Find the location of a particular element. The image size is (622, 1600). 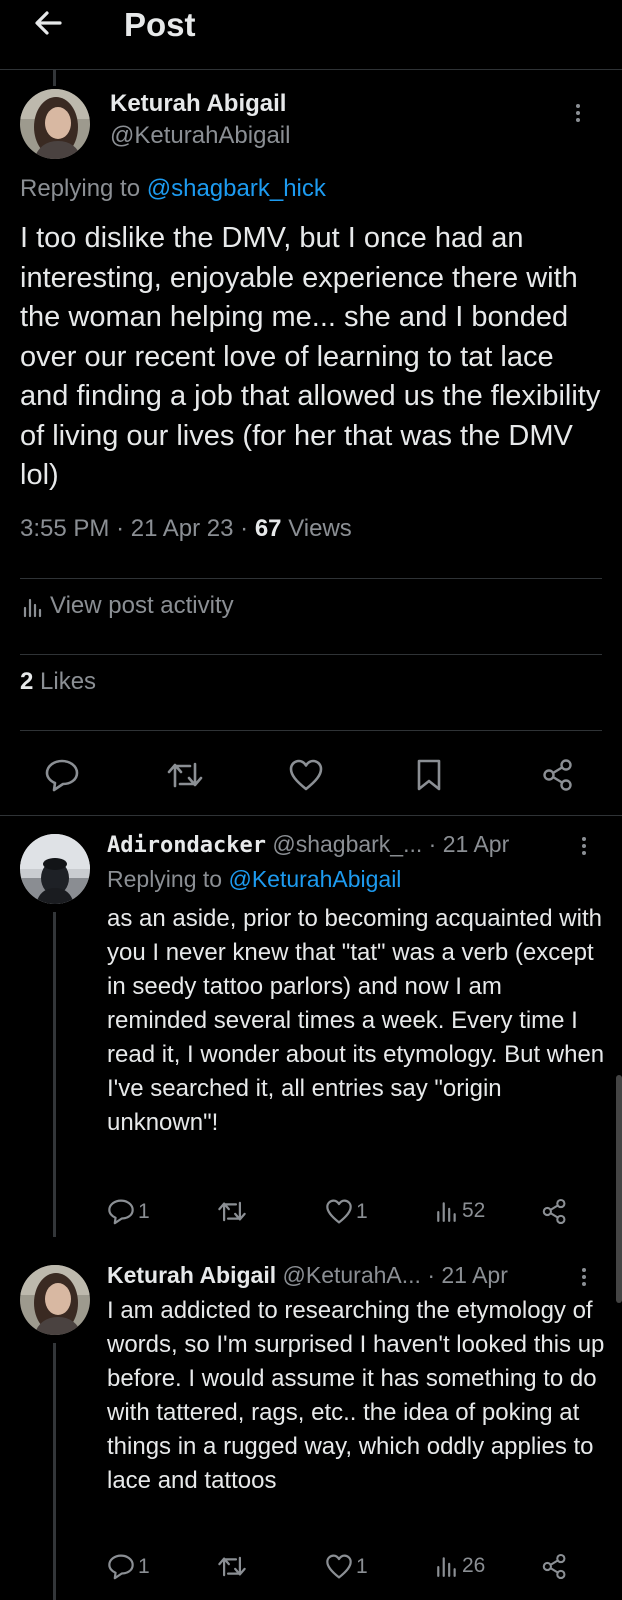

reply-header: Adirondacker @shagbark_... · 21 Apr is located at coordinates (308, 844).